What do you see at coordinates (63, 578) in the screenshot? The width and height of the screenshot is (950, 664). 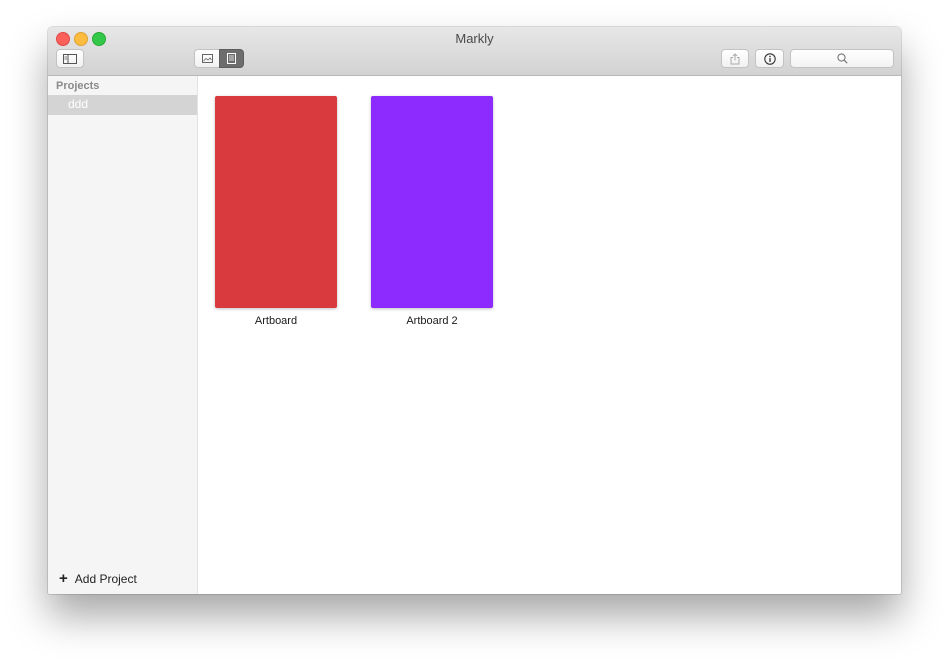 I see `plus-icon: +` at bounding box center [63, 578].